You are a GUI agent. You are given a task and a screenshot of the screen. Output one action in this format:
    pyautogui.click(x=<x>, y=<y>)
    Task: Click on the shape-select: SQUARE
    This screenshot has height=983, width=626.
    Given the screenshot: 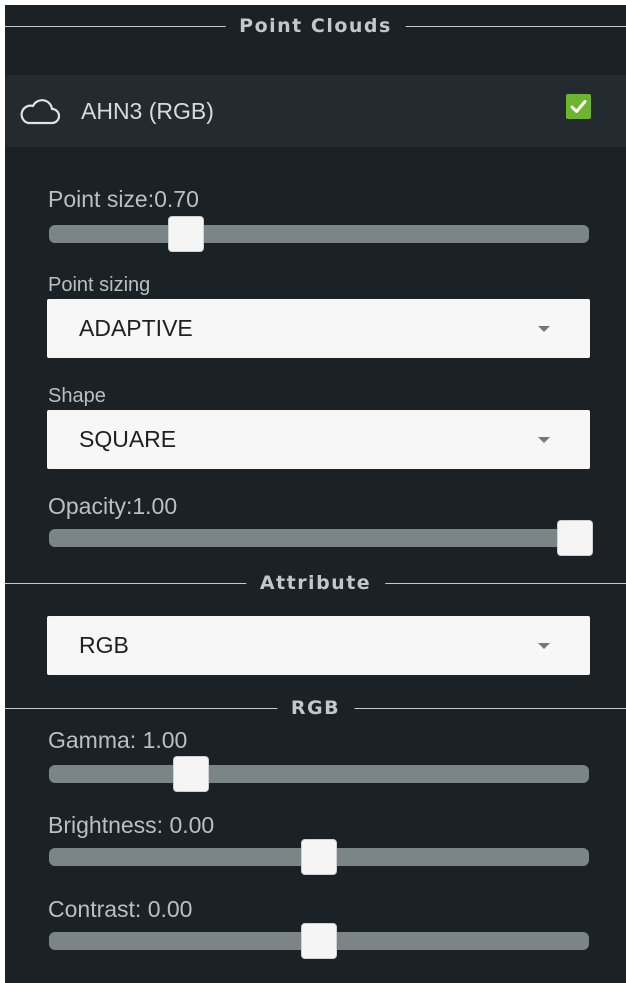 What is the action you would take?
    pyautogui.click(x=318, y=439)
    